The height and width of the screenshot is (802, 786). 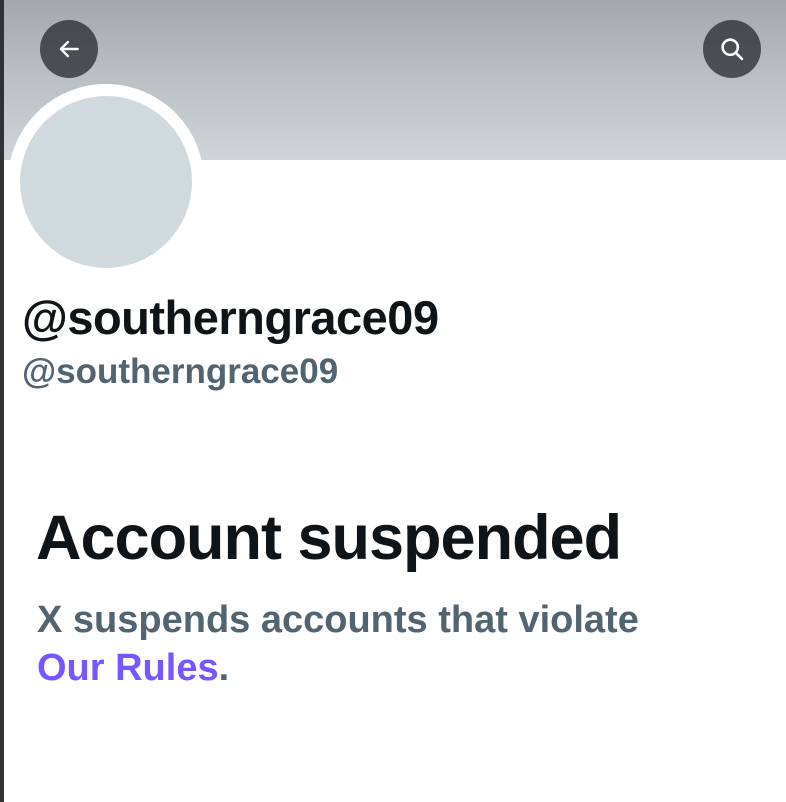 I want to click on suspended-message-text: X suspends accounts that violate, so click(x=338, y=620).